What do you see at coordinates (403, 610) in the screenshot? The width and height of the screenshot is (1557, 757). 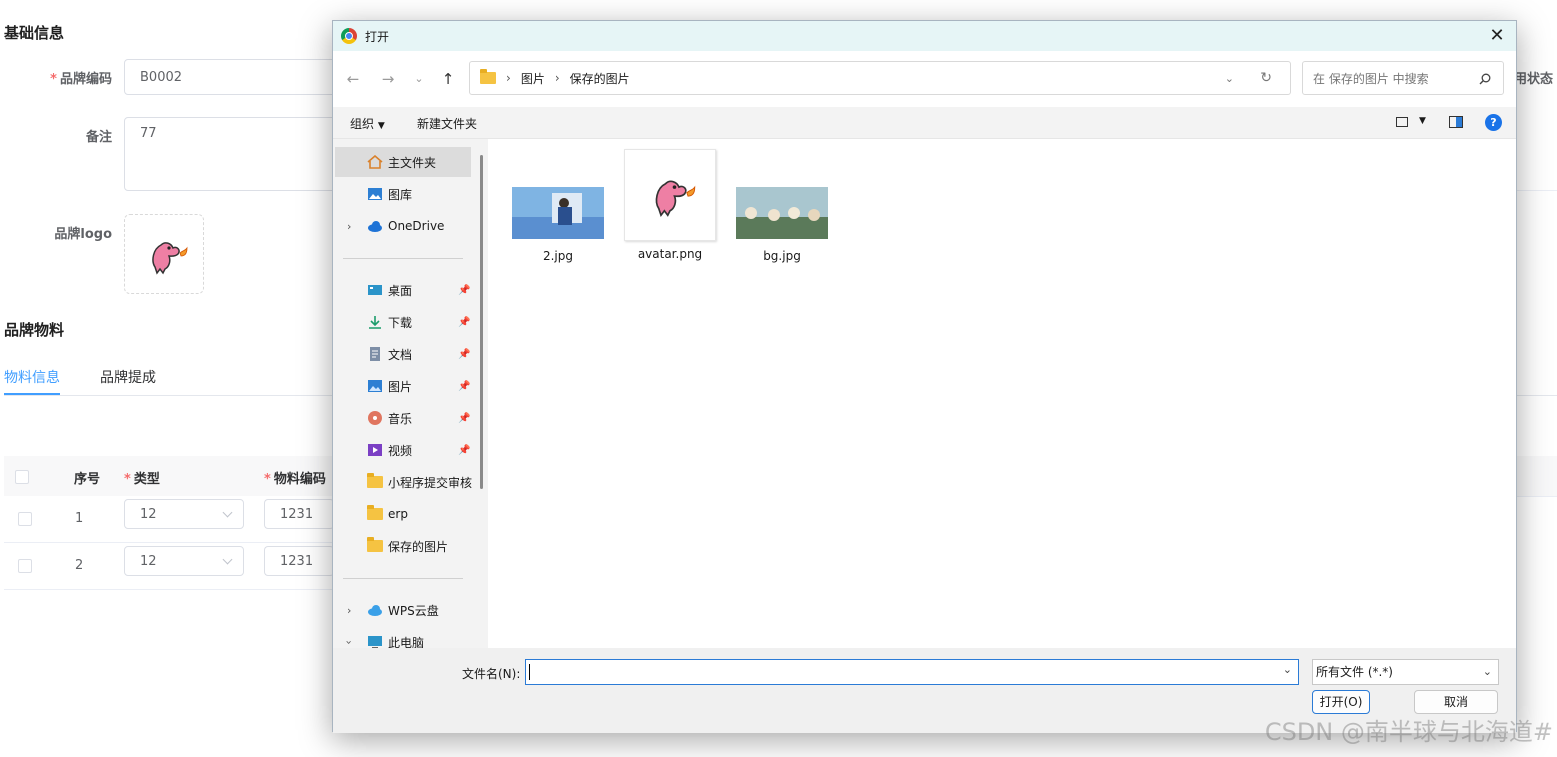 I see `sidebar-item-wps: › WPS云盘` at bounding box center [403, 610].